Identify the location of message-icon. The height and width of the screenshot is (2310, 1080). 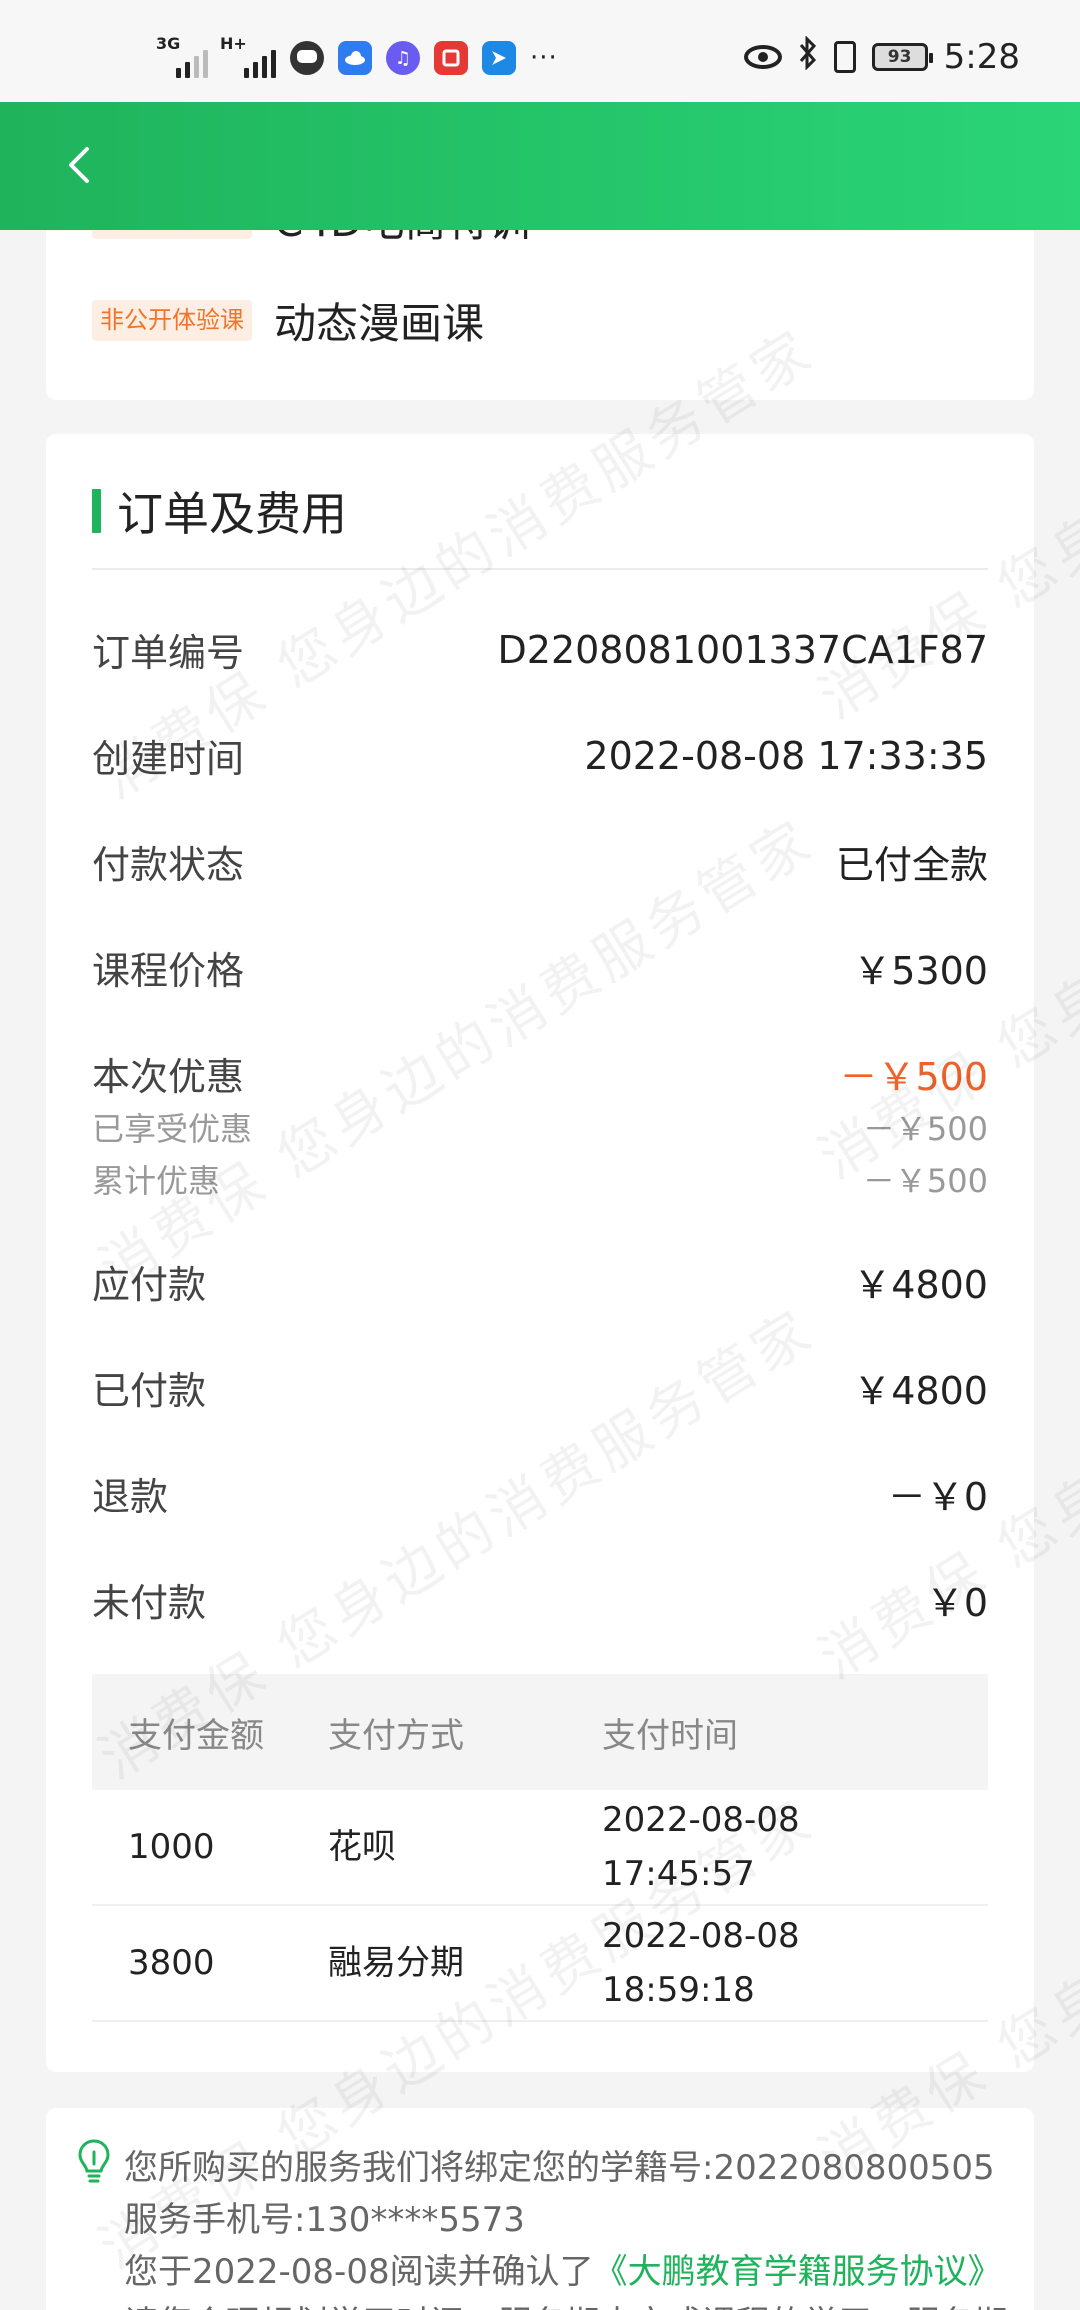
(307, 58).